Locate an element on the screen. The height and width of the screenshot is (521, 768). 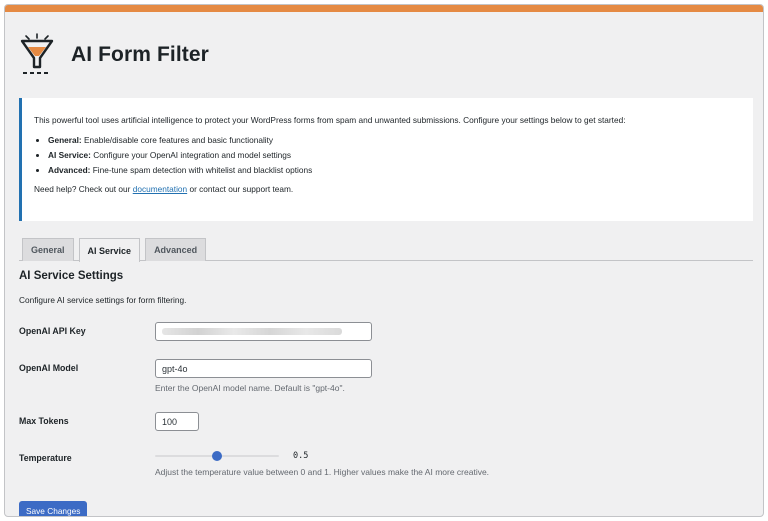
help-suffix: or contact our support team. is located at coordinates (240, 189).